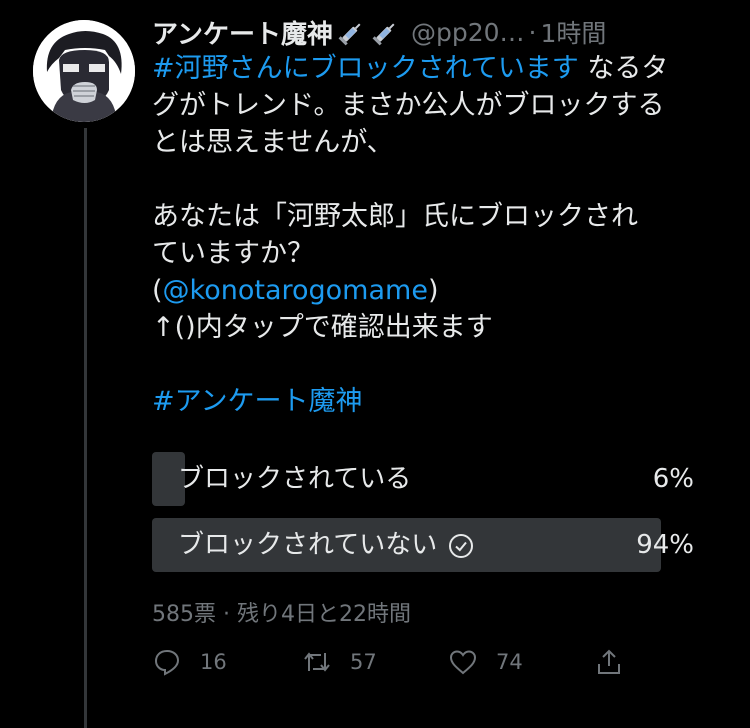 The height and width of the screenshot is (728, 750). I want to click on tweet-text-fragment: なるタ, so click(623, 68).